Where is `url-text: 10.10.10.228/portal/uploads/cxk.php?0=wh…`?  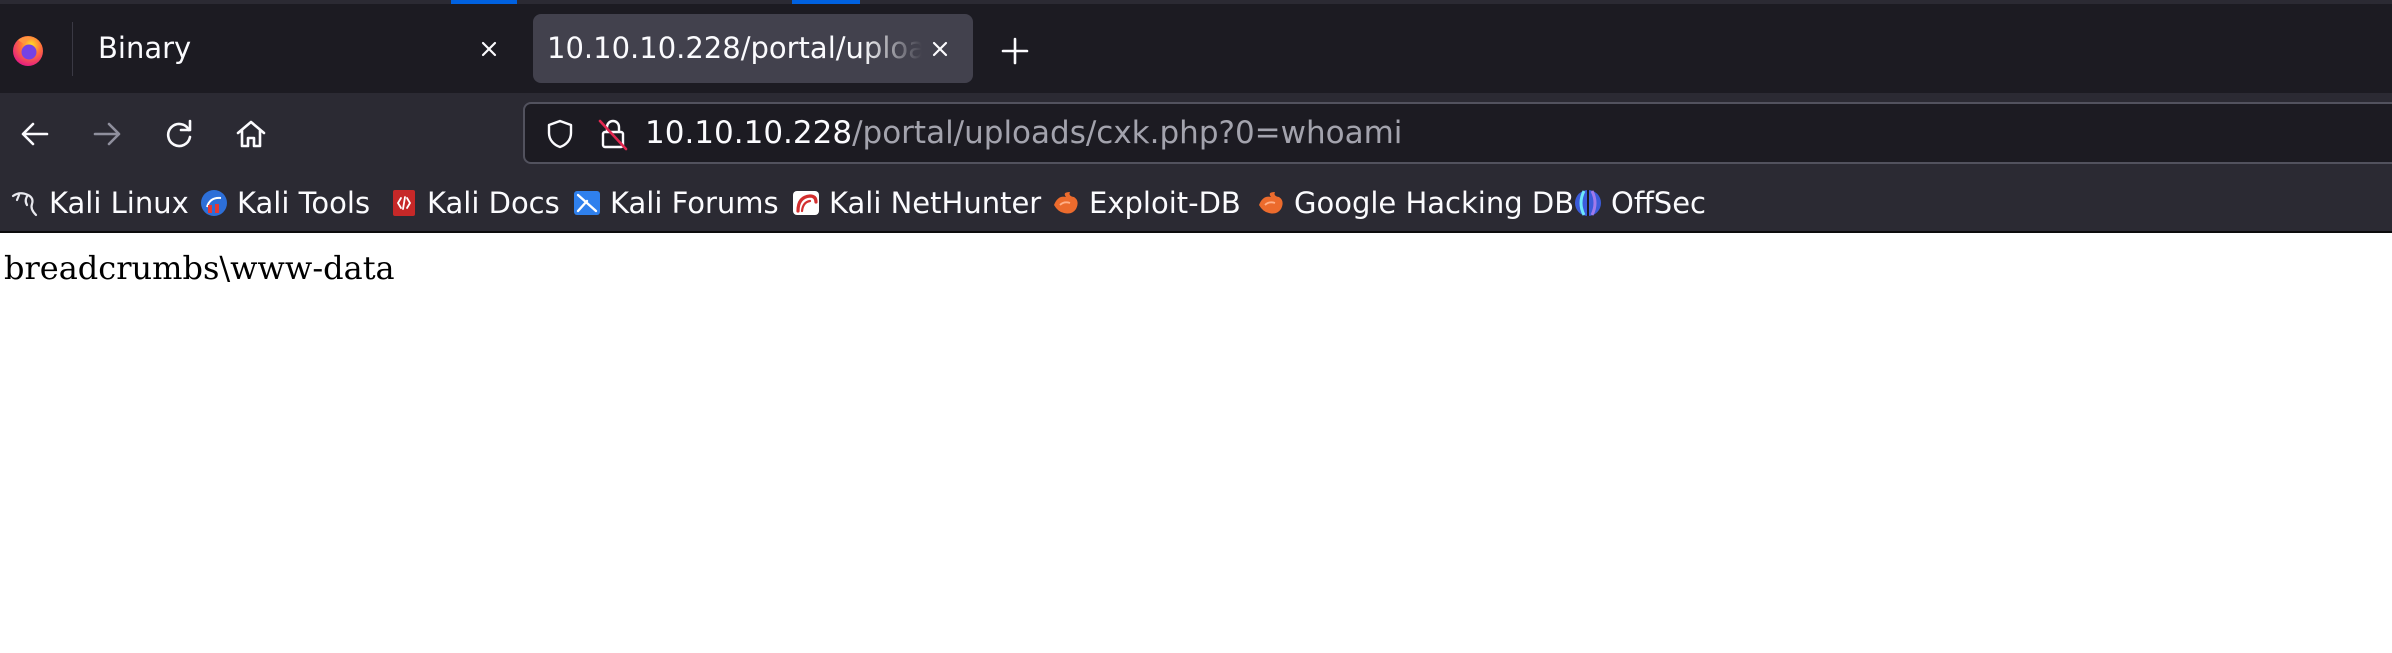
url-text: 10.10.10.228/portal/uploads/cxk.php?0=wh… is located at coordinates (1023, 133).